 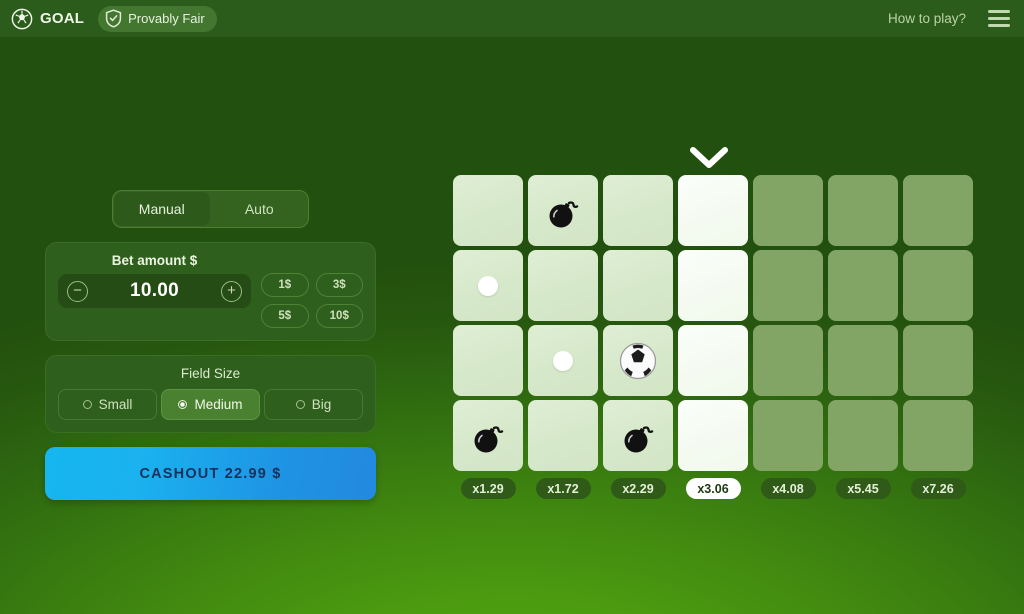 I want to click on field-size-big: Big, so click(x=313, y=404).